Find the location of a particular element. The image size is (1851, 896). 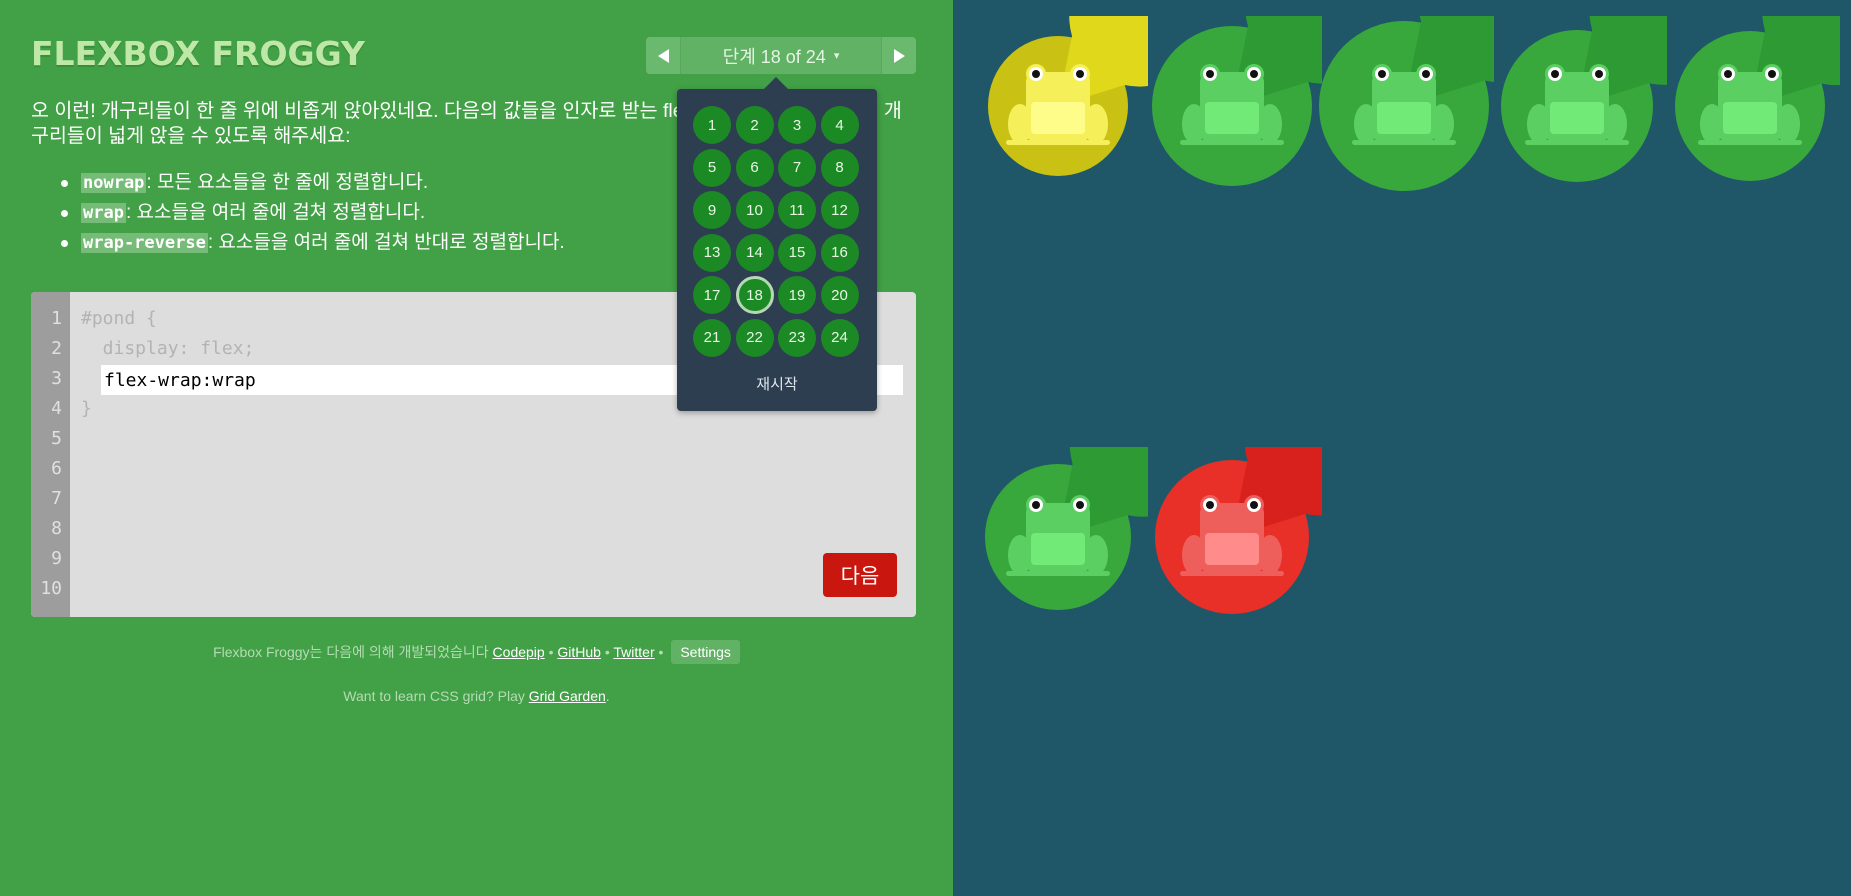

level-button-20: 20 is located at coordinates (839, 295).